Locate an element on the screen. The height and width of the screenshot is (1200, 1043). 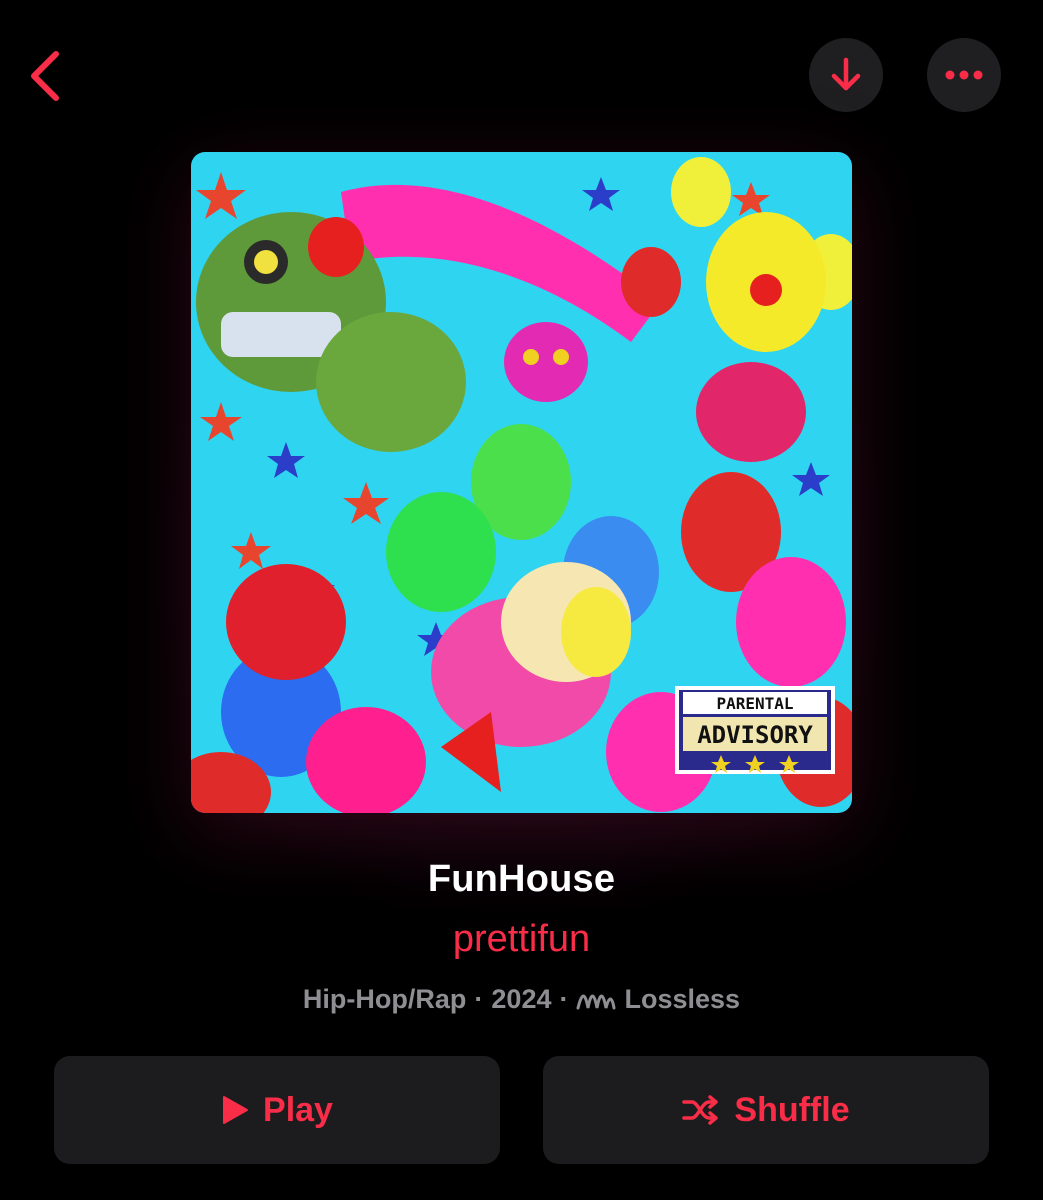
ellipsis-icon is located at coordinates (964, 75).